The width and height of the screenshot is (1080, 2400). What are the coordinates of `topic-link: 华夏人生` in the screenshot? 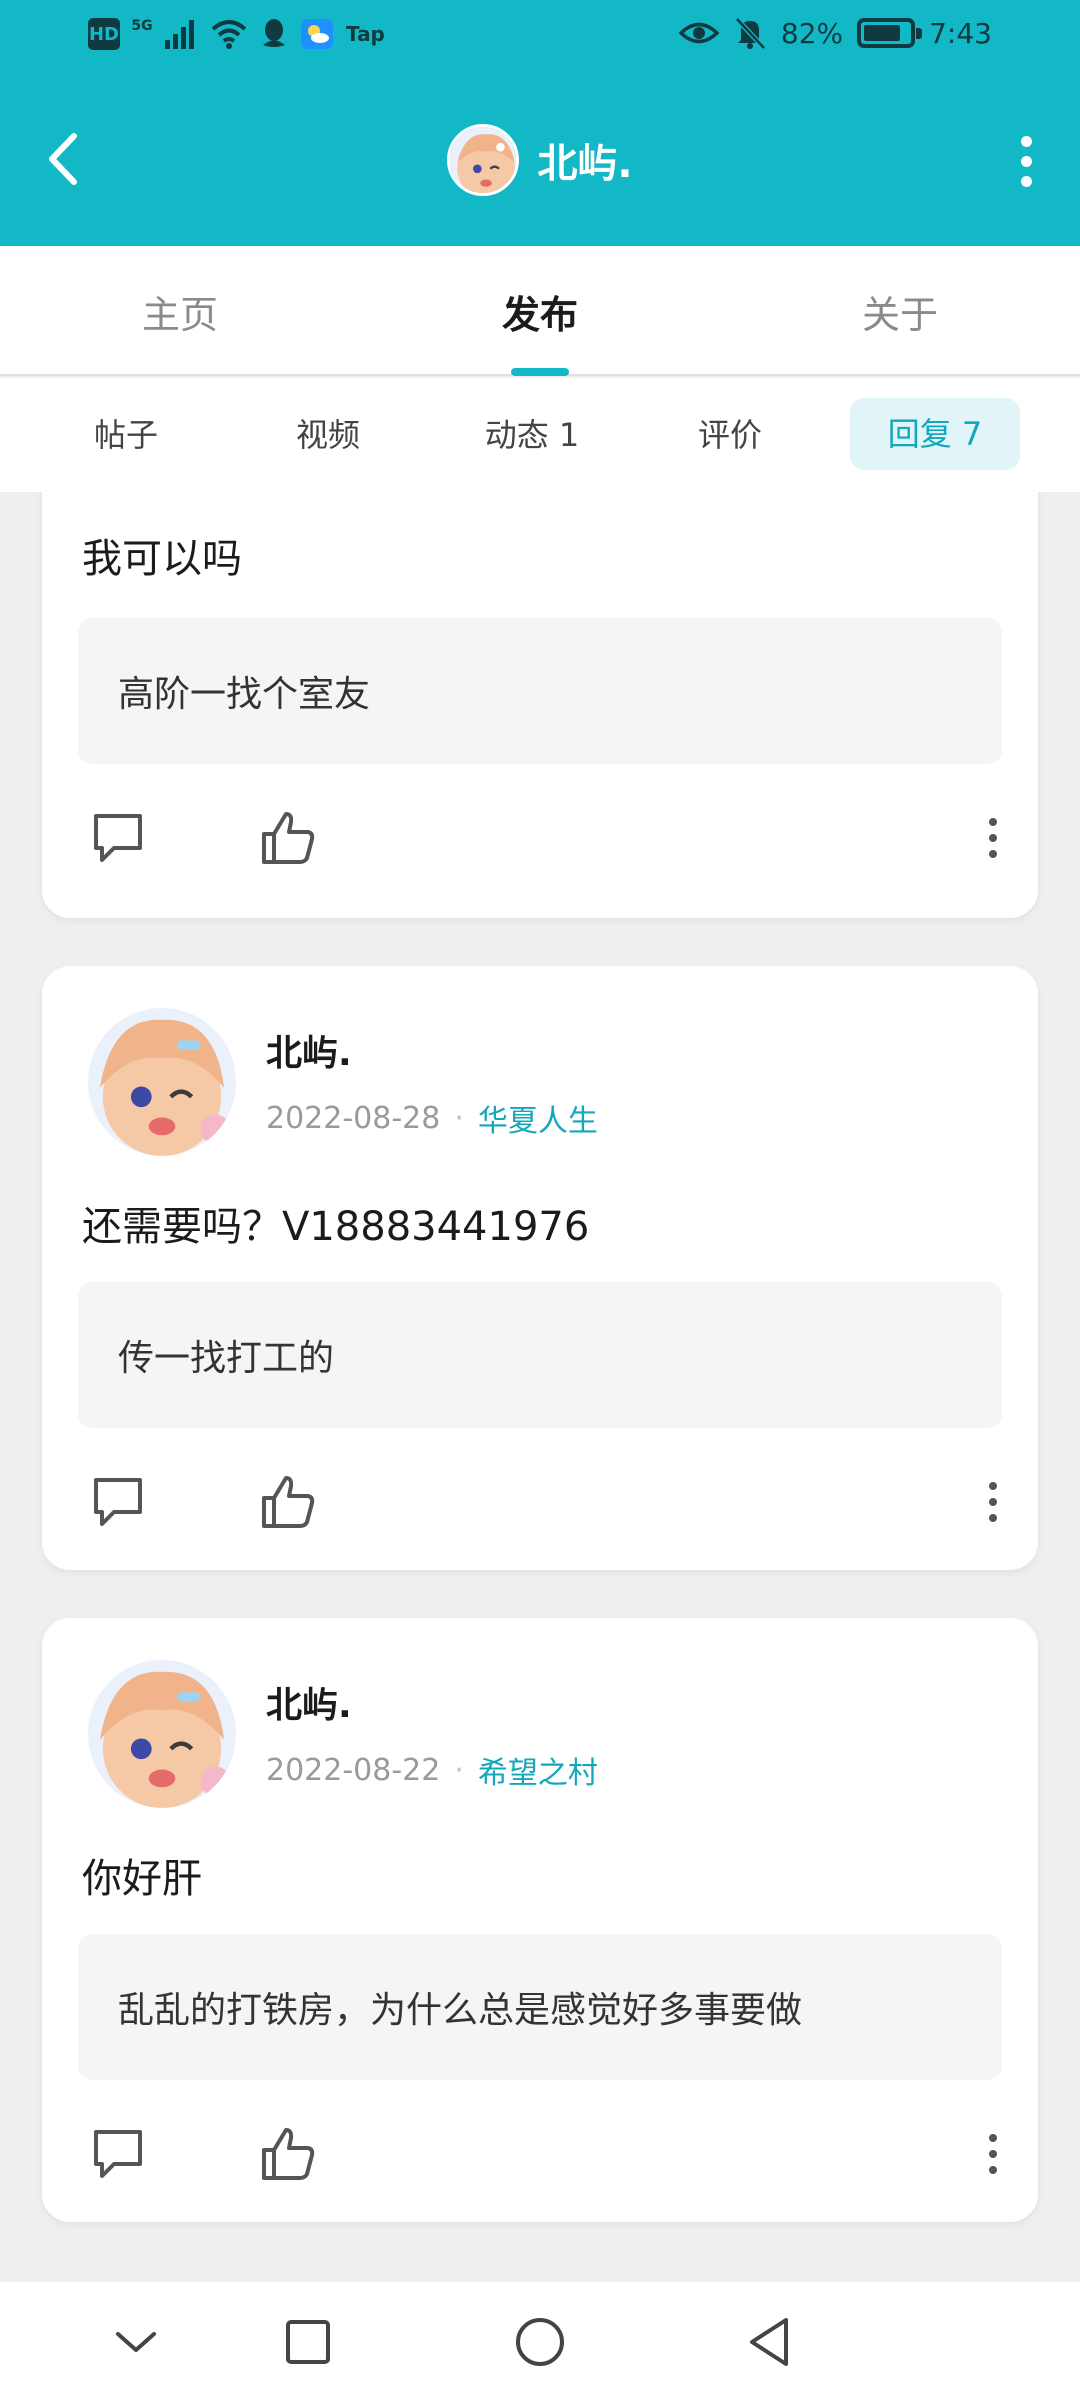 It's located at (538, 1118).